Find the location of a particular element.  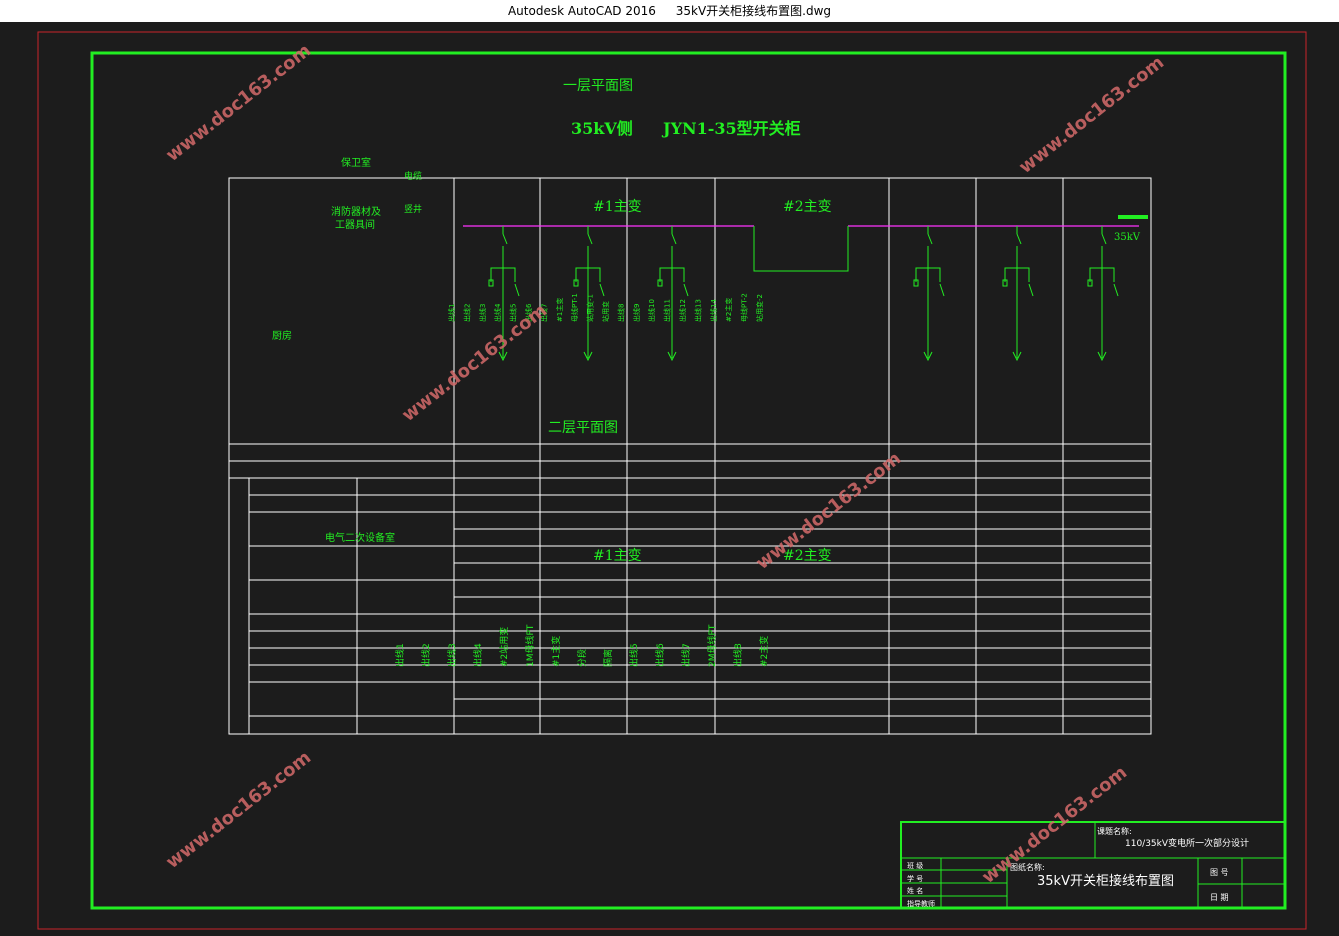

floor2-label-1: 出线1 is located at coordinates (400, 655).